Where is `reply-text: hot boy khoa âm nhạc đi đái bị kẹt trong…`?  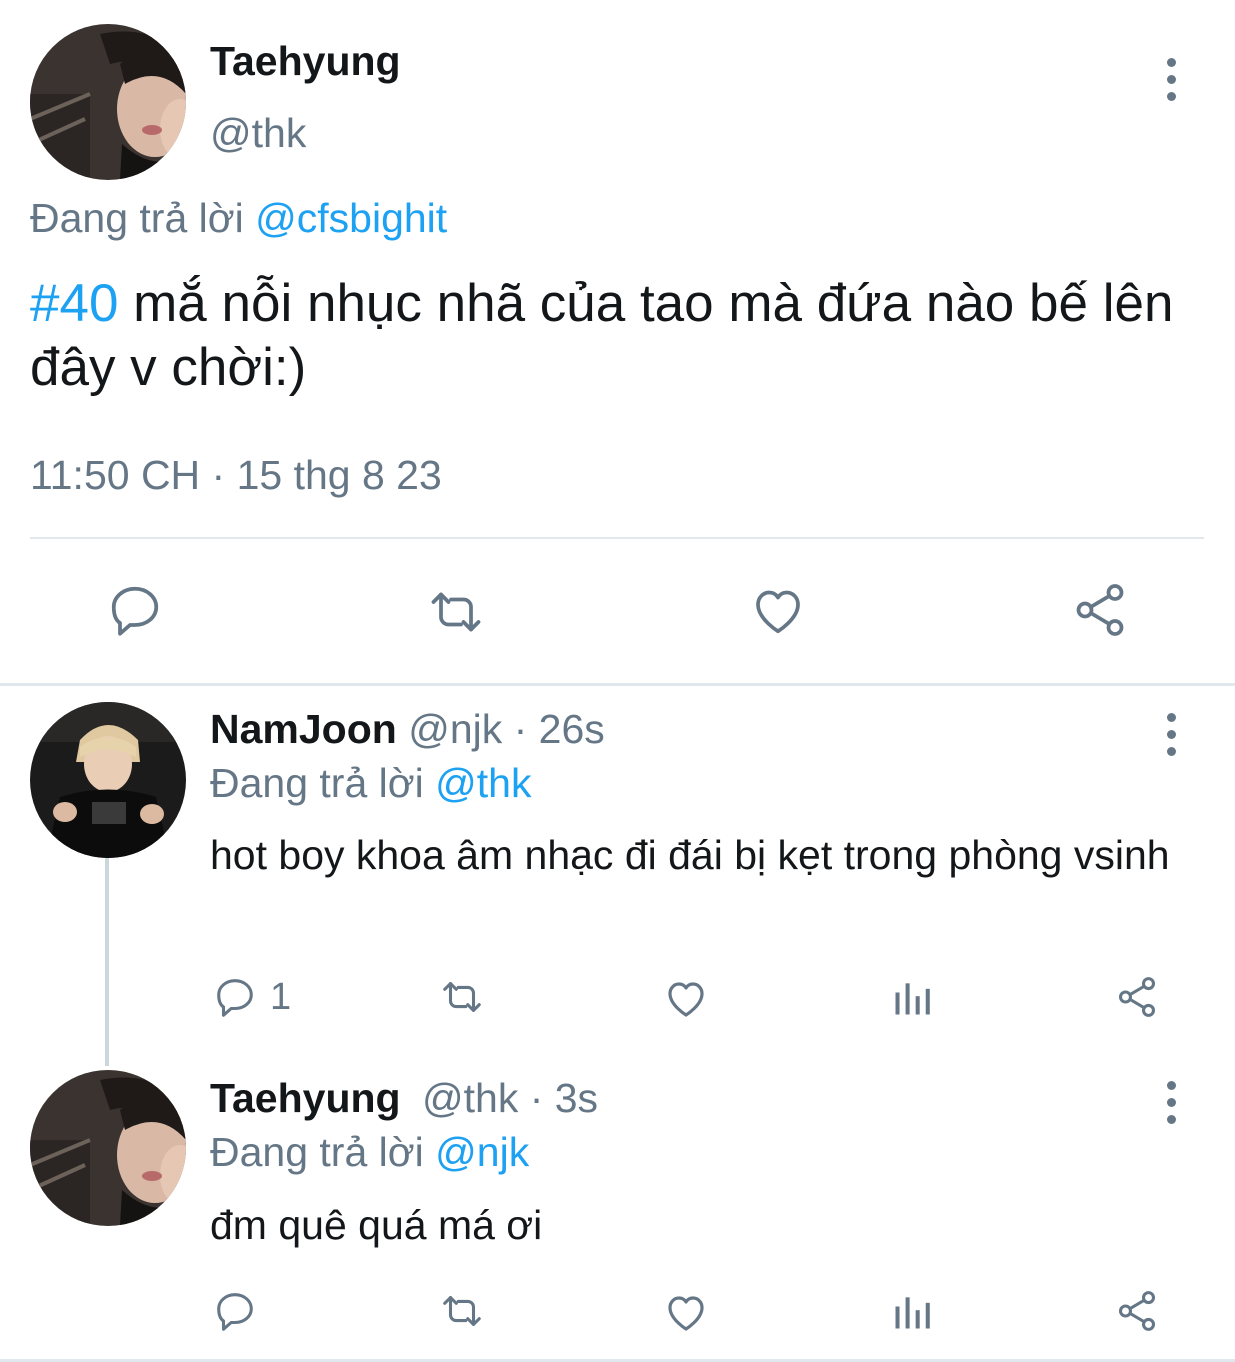
reply-text: hot boy khoa âm nhạc đi đái bị kẹt trong… is located at coordinates (690, 855).